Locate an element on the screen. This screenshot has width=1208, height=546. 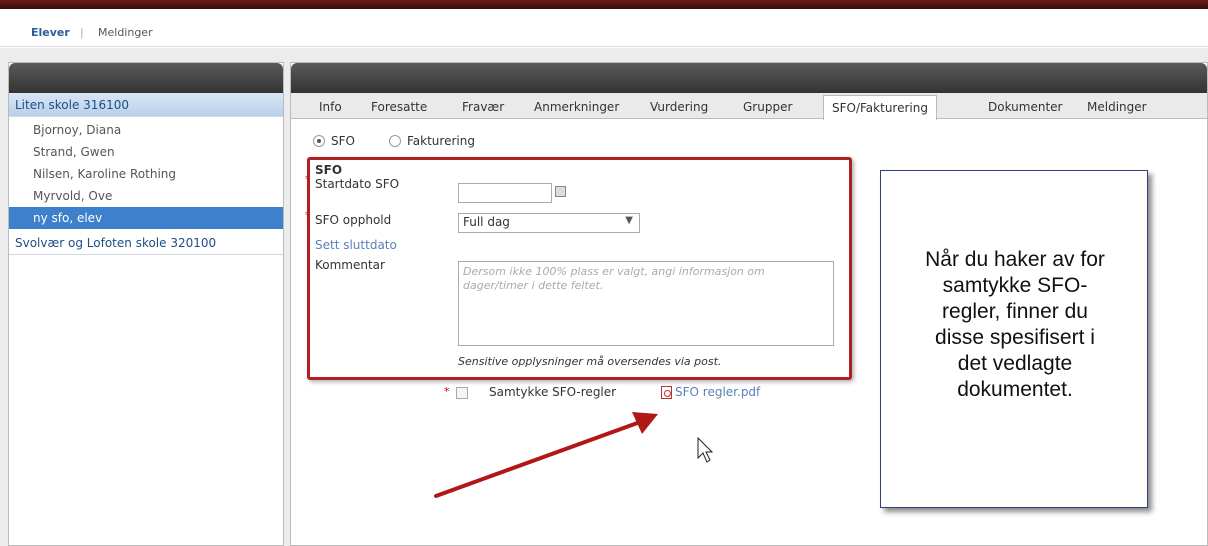
sfo-regler-pdf-link: SFO regler.pdf is located at coordinates (717, 392).